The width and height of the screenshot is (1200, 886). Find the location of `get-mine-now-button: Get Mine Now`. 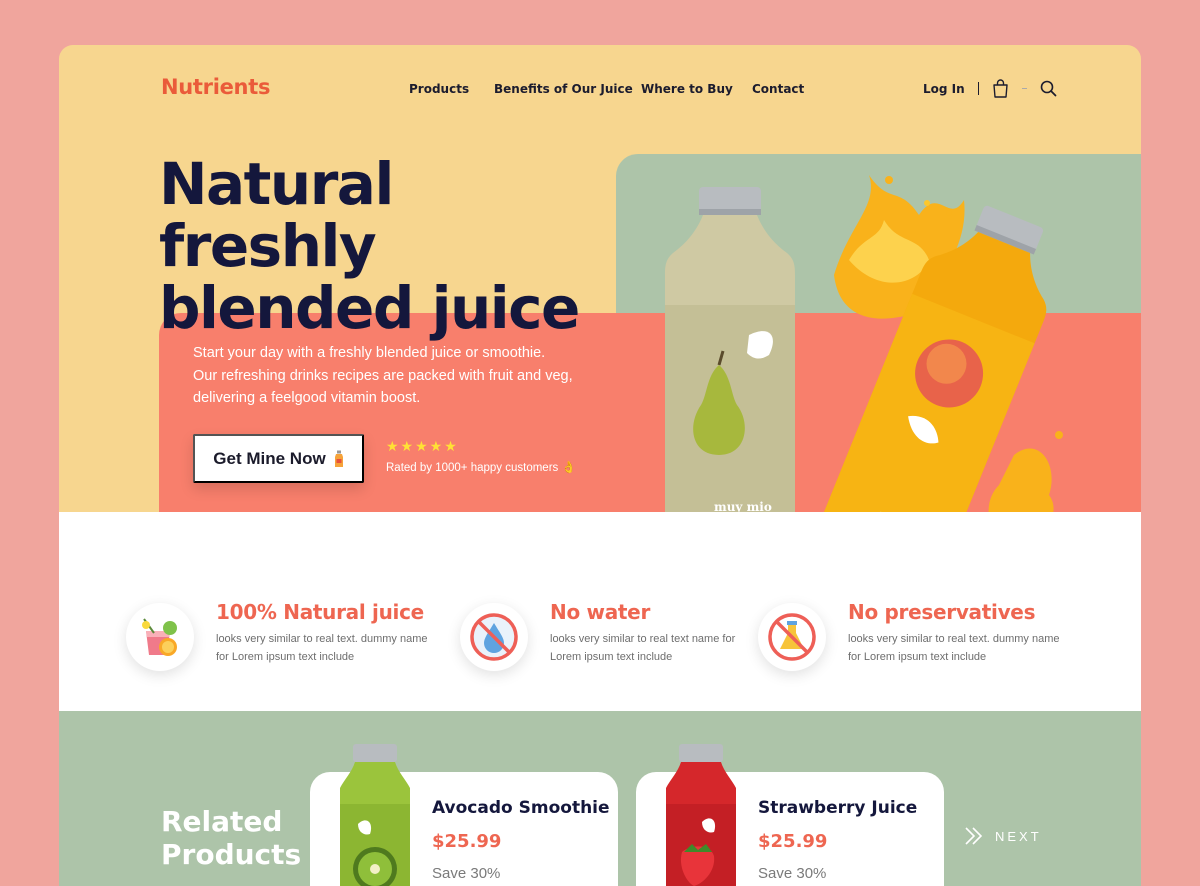

get-mine-now-button: Get Mine Now is located at coordinates (278, 458).